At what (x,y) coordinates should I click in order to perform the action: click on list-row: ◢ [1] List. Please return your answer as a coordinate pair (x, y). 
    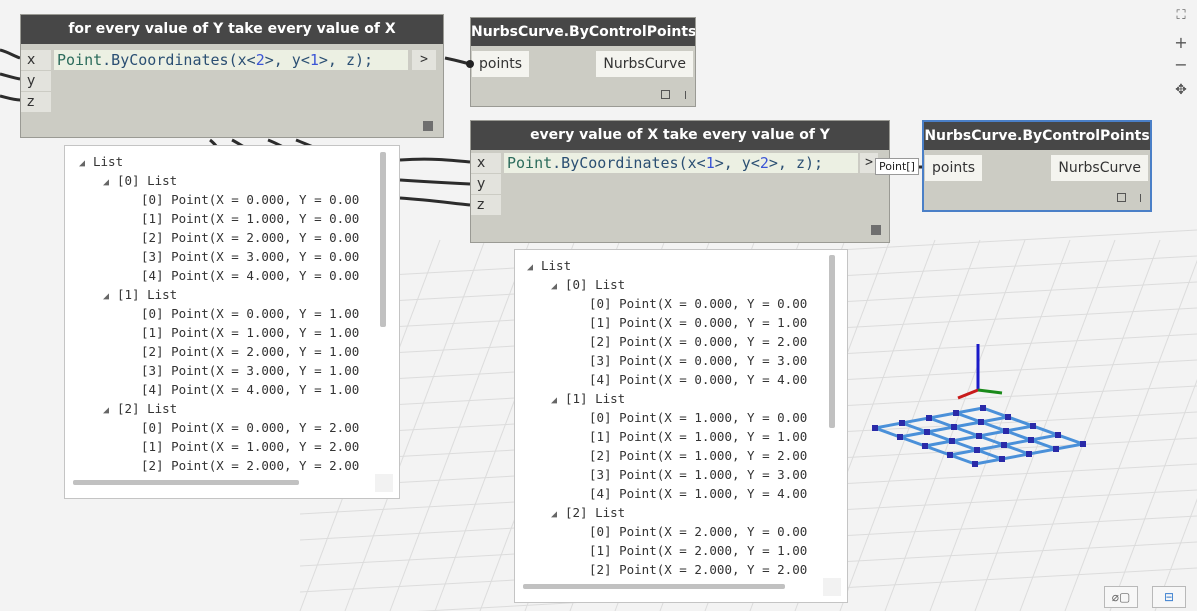
    Looking at the image, I should click on (661, 398).